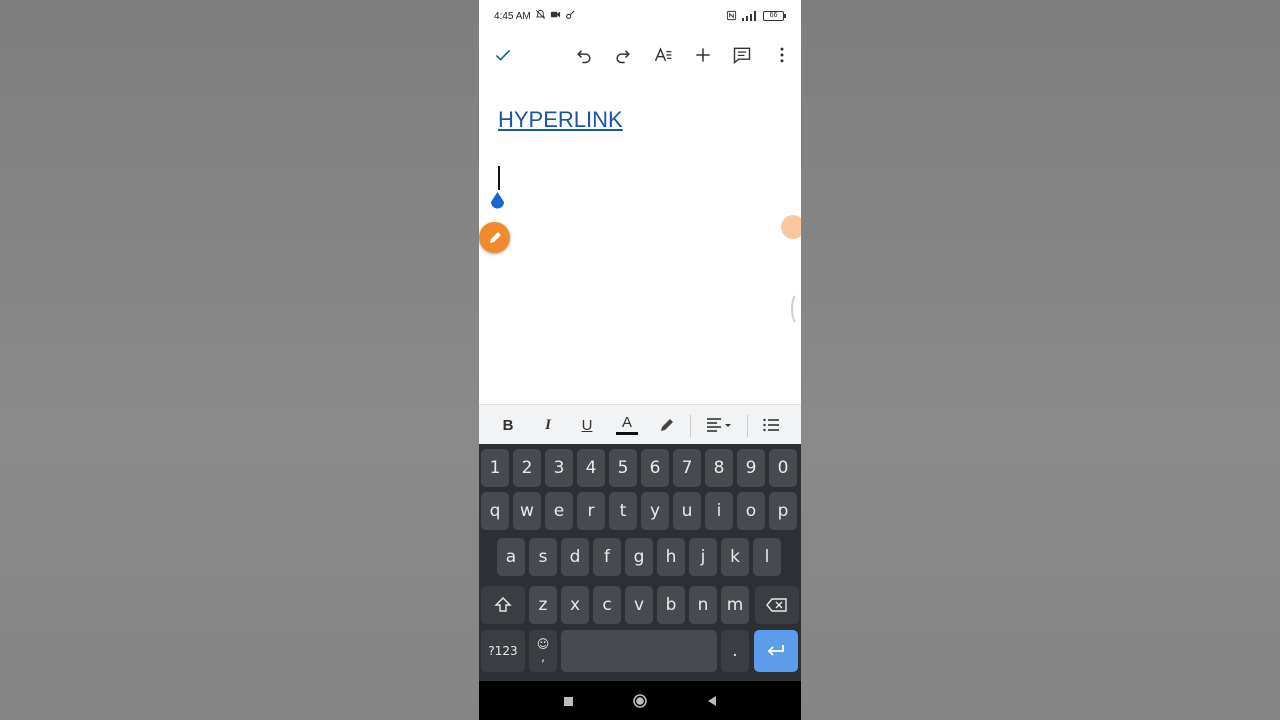 This screenshot has height=720, width=1280. I want to click on hyperlink-text: HYPERLINK, so click(560, 120).